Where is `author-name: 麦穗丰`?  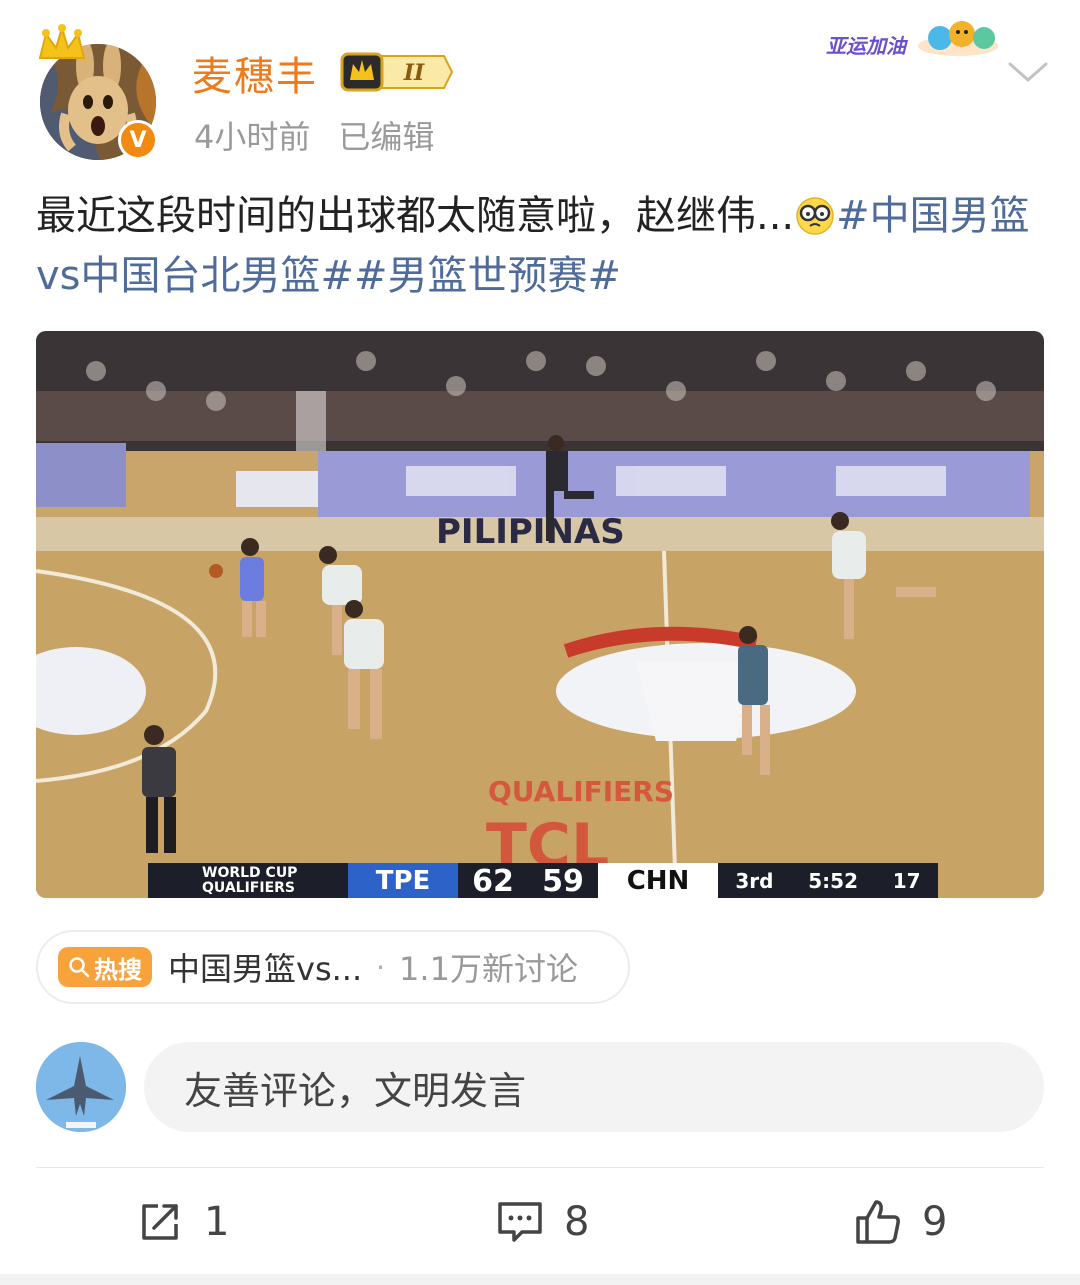 author-name: 麦穗丰 is located at coordinates (255, 73).